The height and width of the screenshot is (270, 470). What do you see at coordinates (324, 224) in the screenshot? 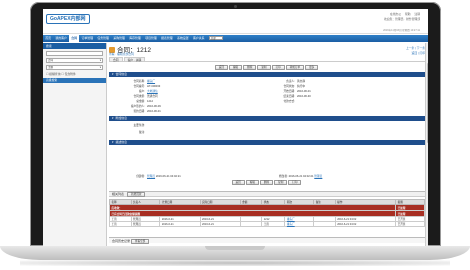
I see `table-cell` at bounding box center [324, 224].